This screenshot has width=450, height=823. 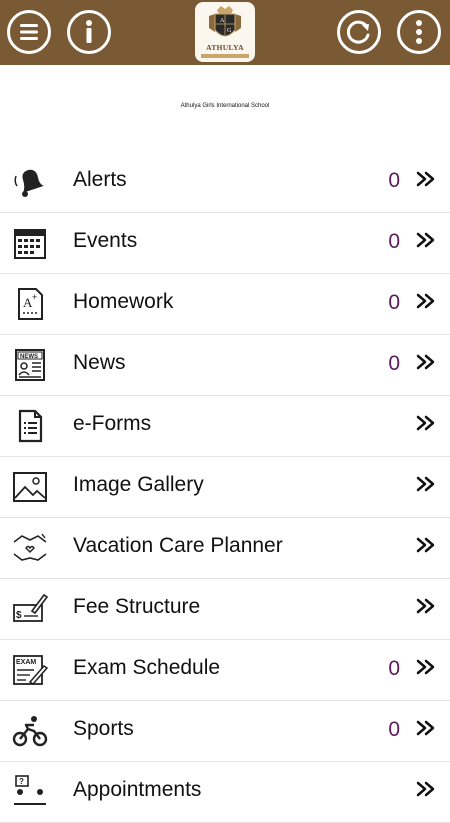 I want to click on menu-item-events: Events 0, so click(x=225, y=243).